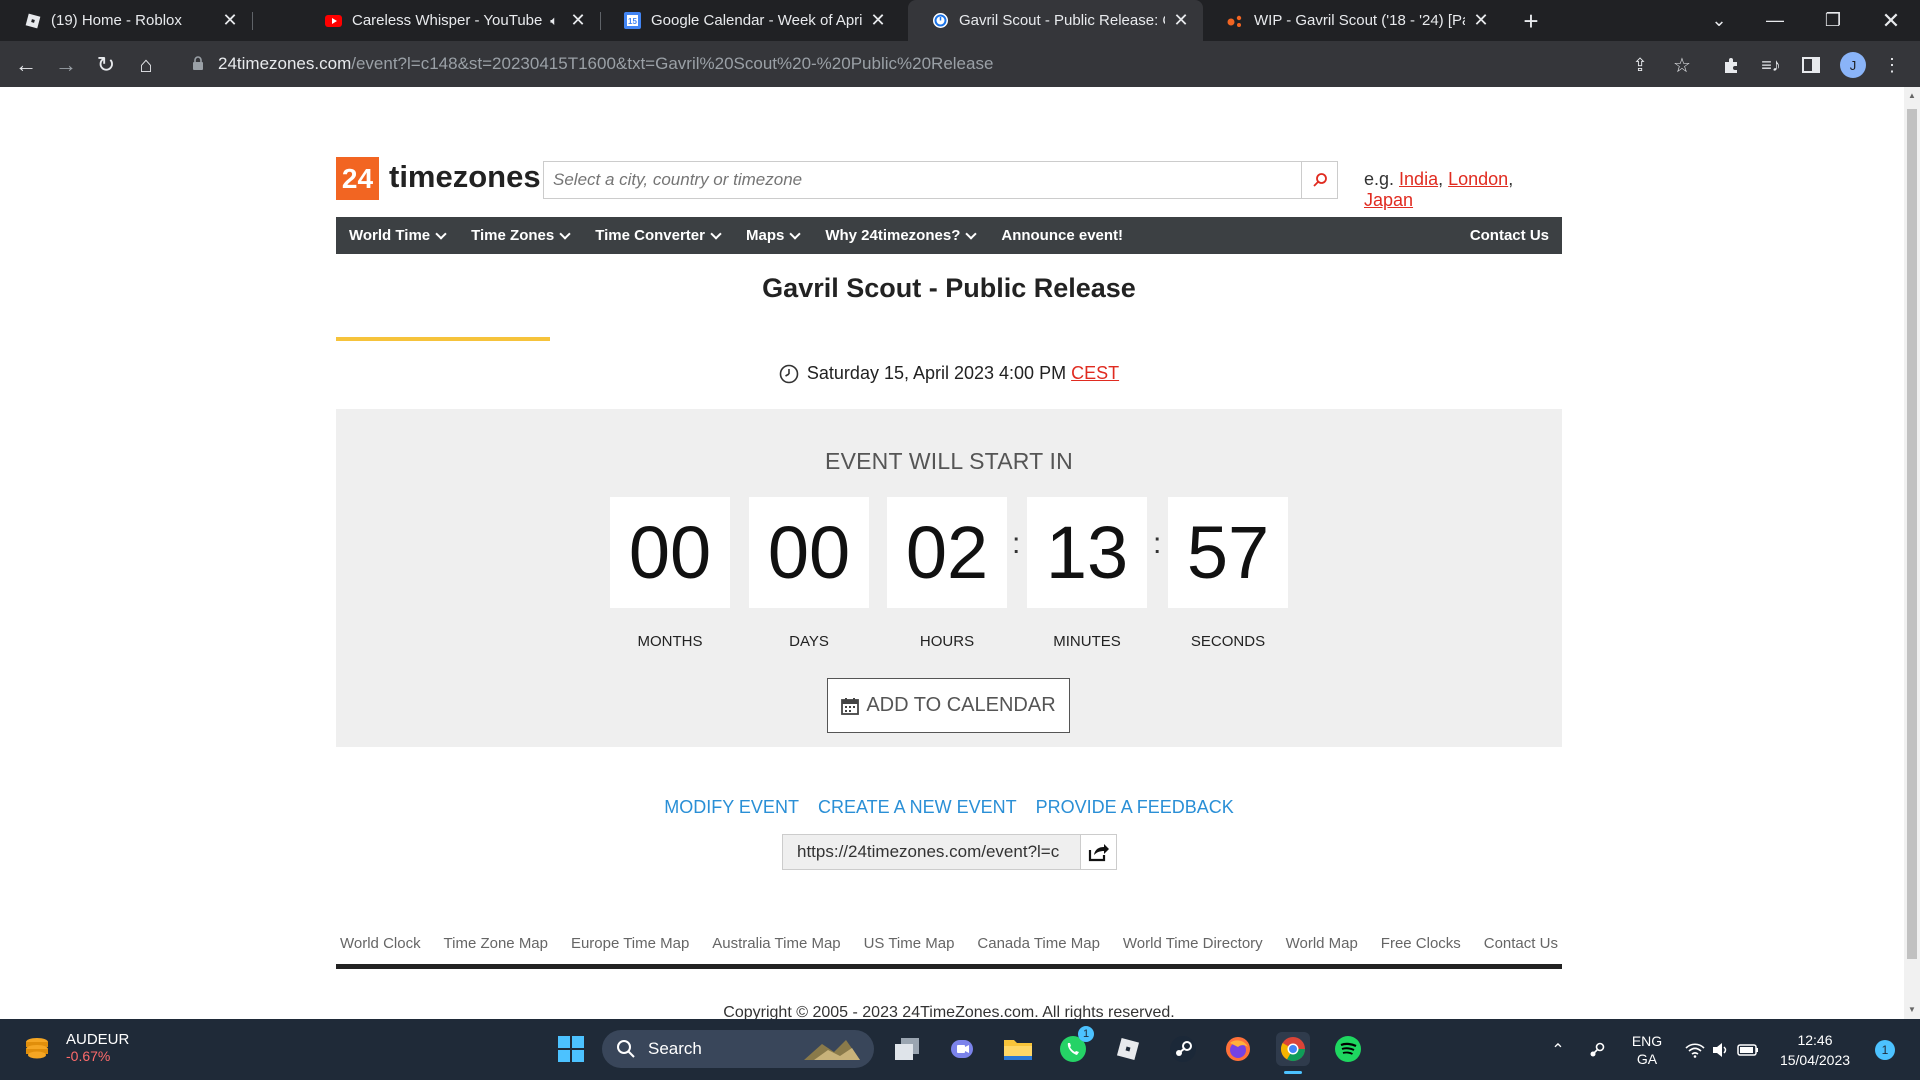 The height and width of the screenshot is (1080, 1920). I want to click on clock-time: 12:46, so click(1815, 1039).